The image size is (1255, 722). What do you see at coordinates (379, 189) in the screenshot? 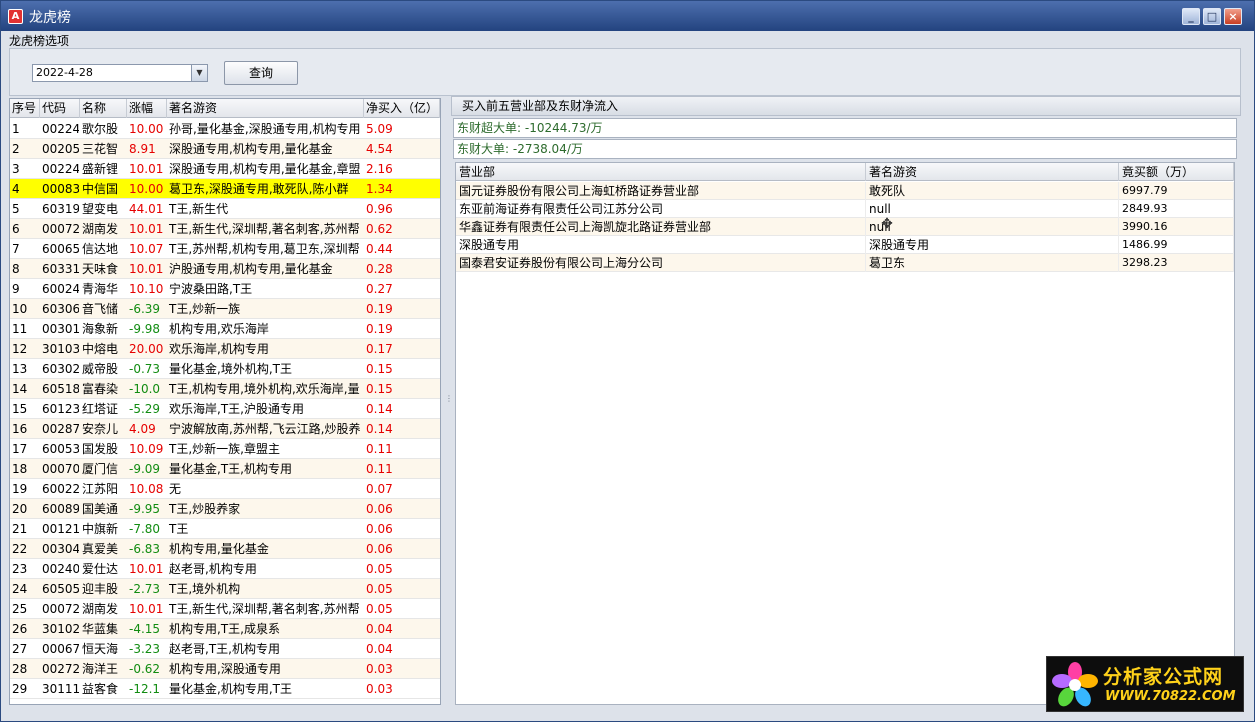
I see `net-buy: 1.34` at bounding box center [379, 189].